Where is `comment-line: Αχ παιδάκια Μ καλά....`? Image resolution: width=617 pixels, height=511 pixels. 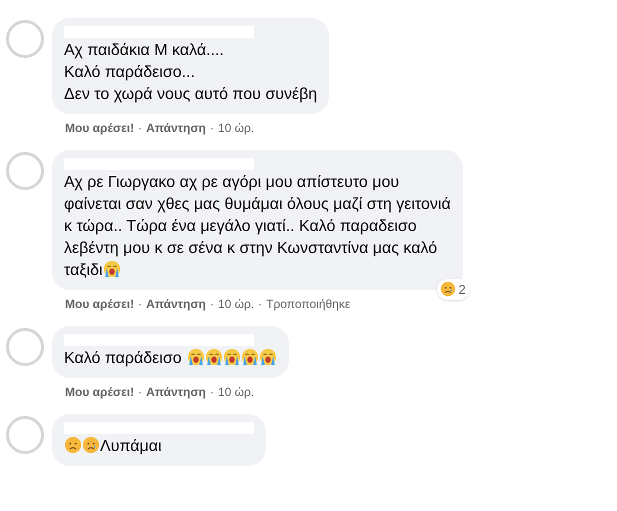 comment-line: Αχ παιδάκια Μ καλά.... is located at coordinates (144, 51).